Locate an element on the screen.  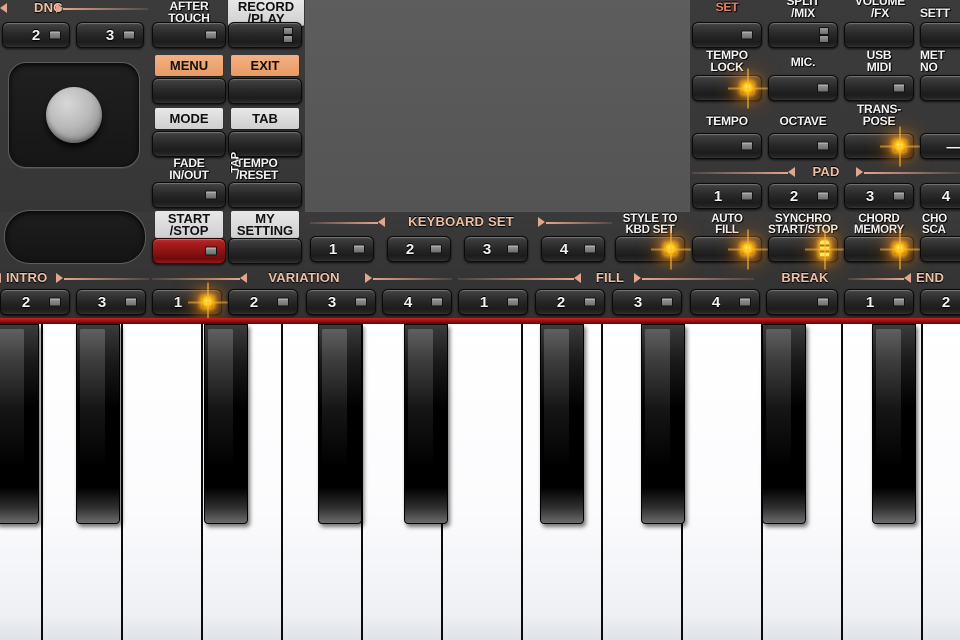
pad-button-3: 3 is located at coordinates (879, 196).